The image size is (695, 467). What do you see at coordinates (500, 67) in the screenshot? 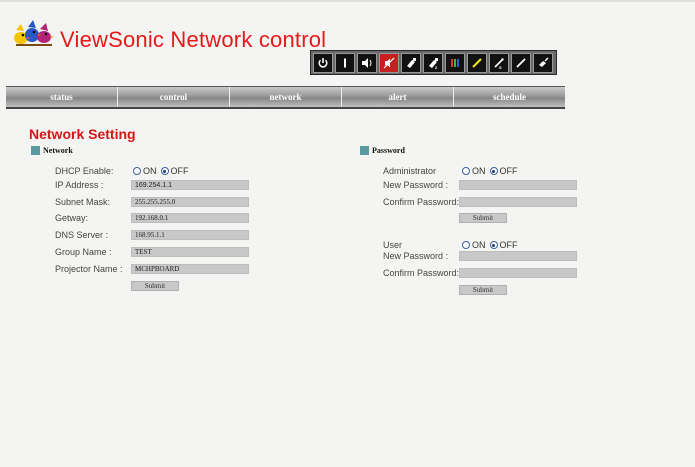
I see `svg-text: S` at bounding box center [500, 67].